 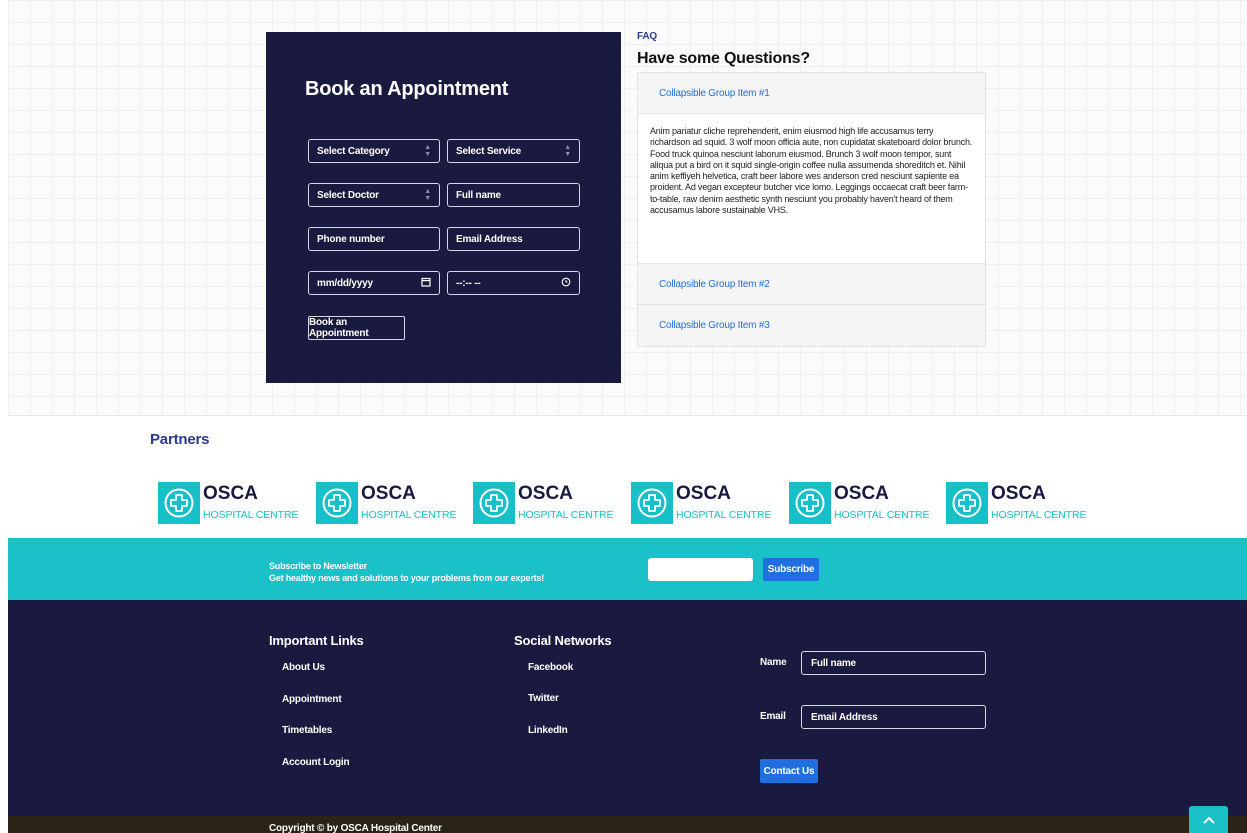 What do you see at coordinates (893, 663) in the screenshot?
I see `contact-name-input: Full name` at bounding box center [893, 663].